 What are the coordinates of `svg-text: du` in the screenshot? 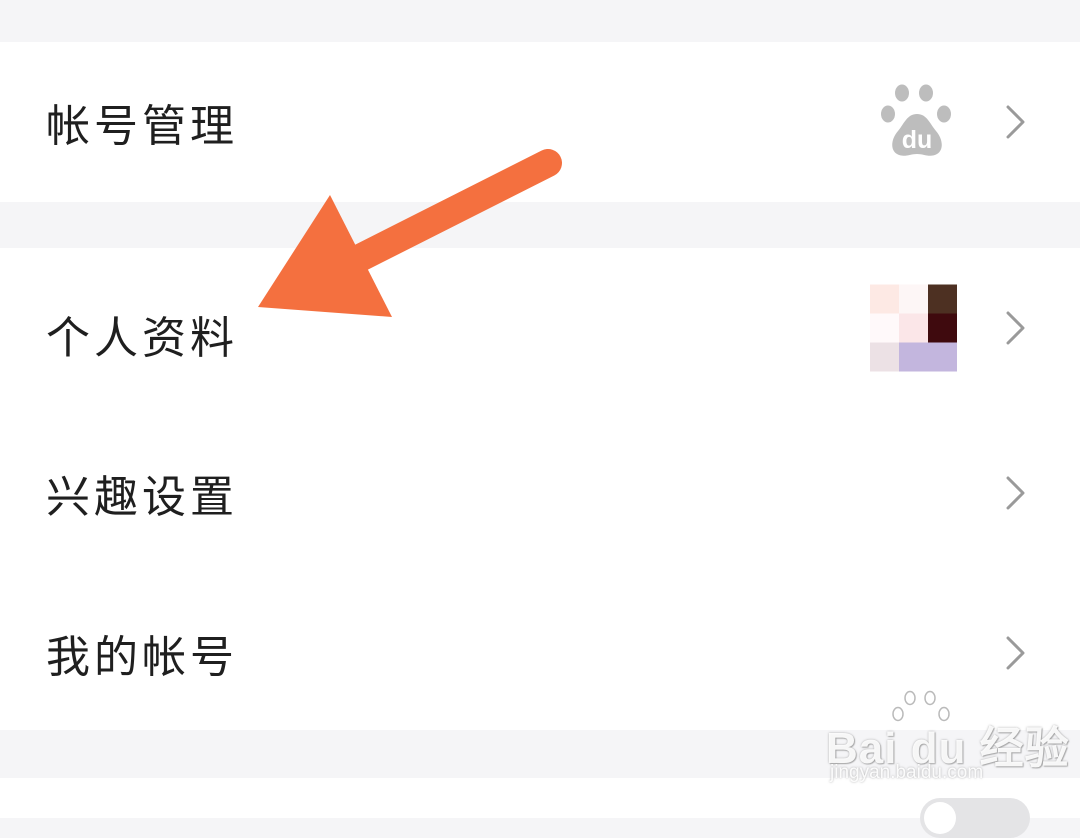 It's located at (917, 140).